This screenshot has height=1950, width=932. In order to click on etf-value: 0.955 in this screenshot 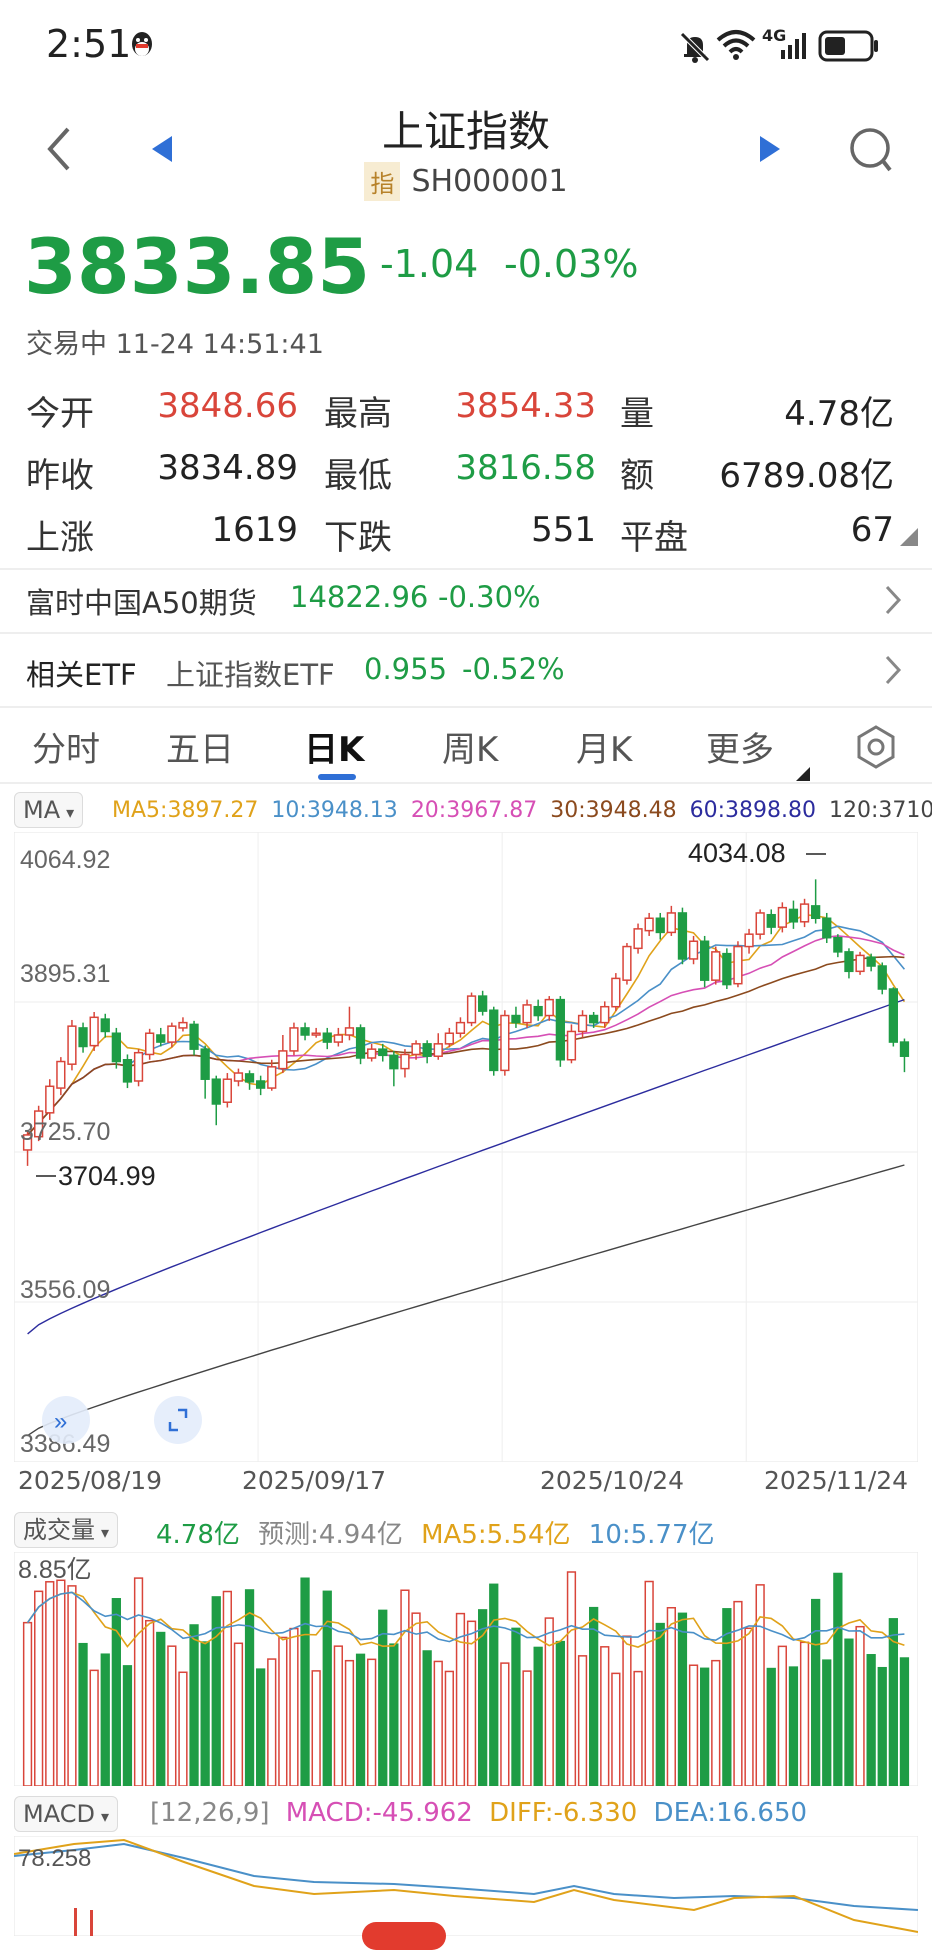, I will do `click(406, 669)`.